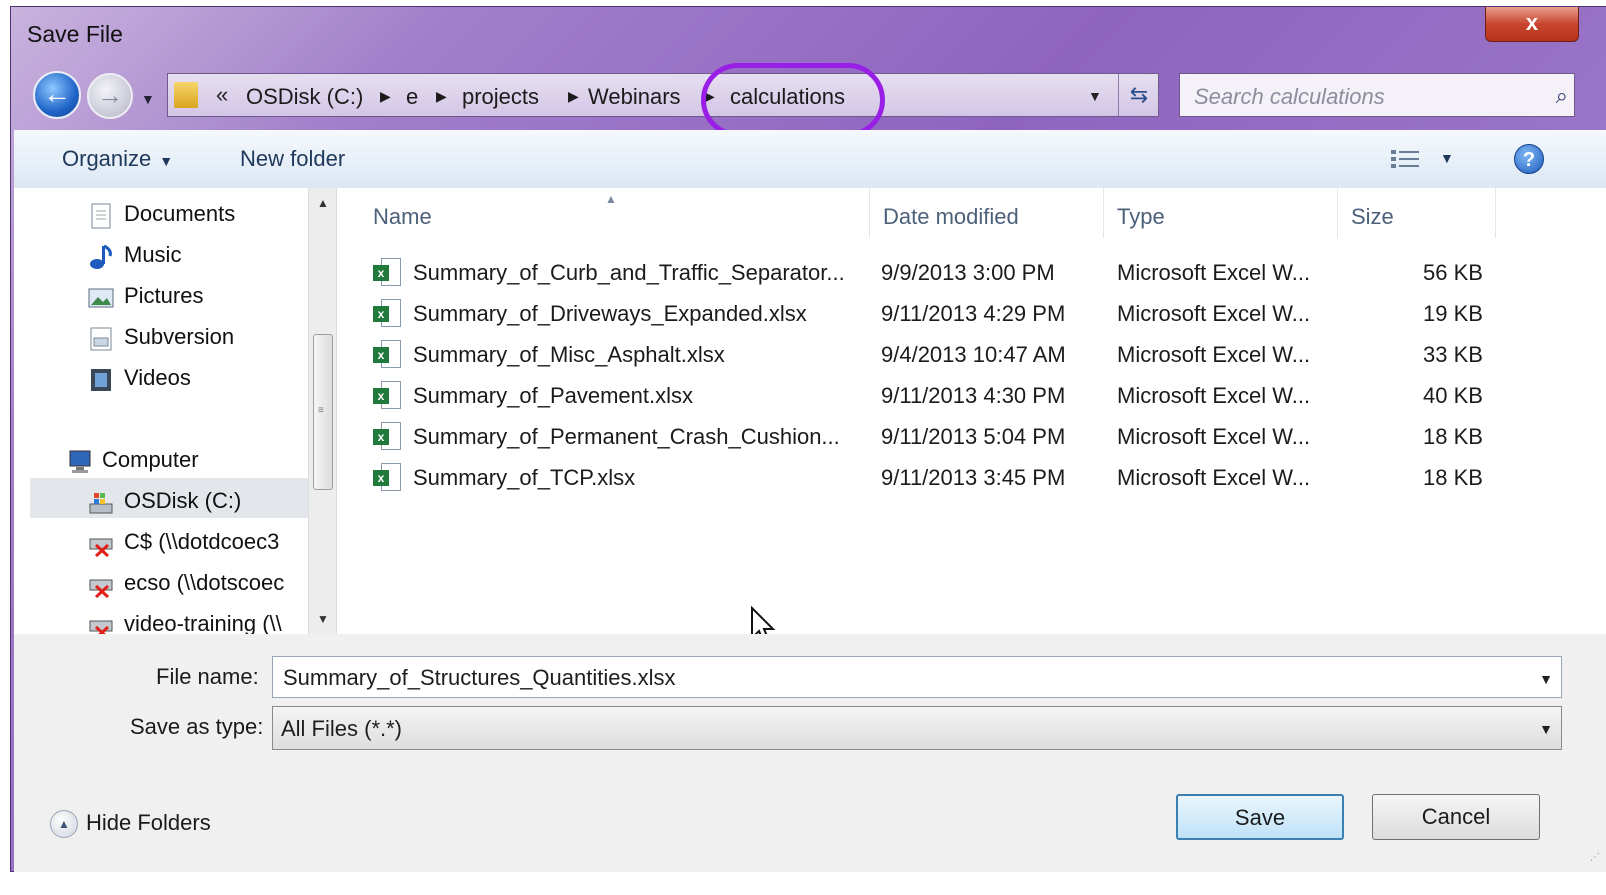  Describe the element at coordinates (973, 395) in the screenshot. I see `file-date: 9/11/2013 4:30 PM` at that location.